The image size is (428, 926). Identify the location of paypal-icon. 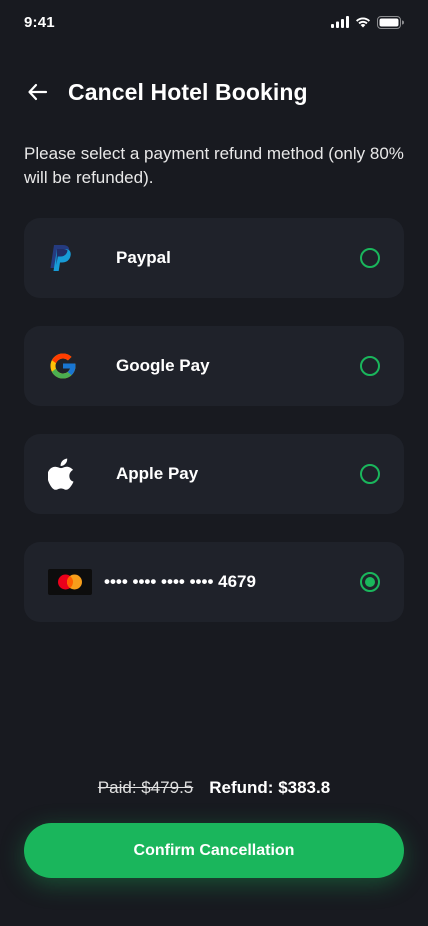
(60, 258).